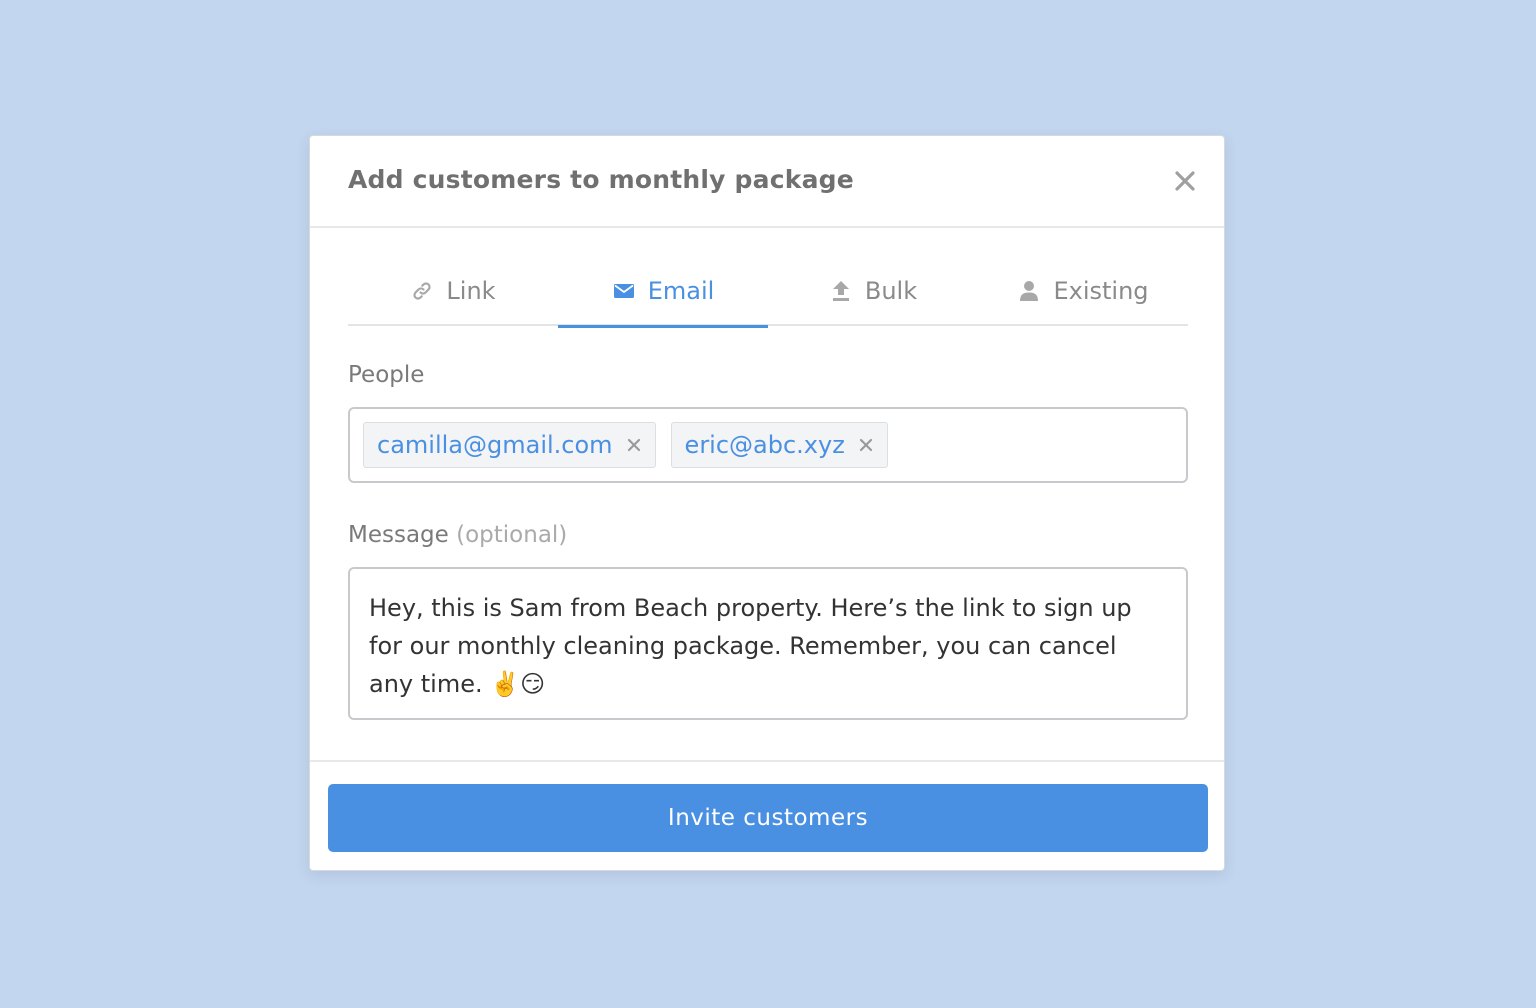 The height and width of the screenshot is (1008, 1536). I want to click on dialog-title: Add customers to monthly package, so click(601, 179).